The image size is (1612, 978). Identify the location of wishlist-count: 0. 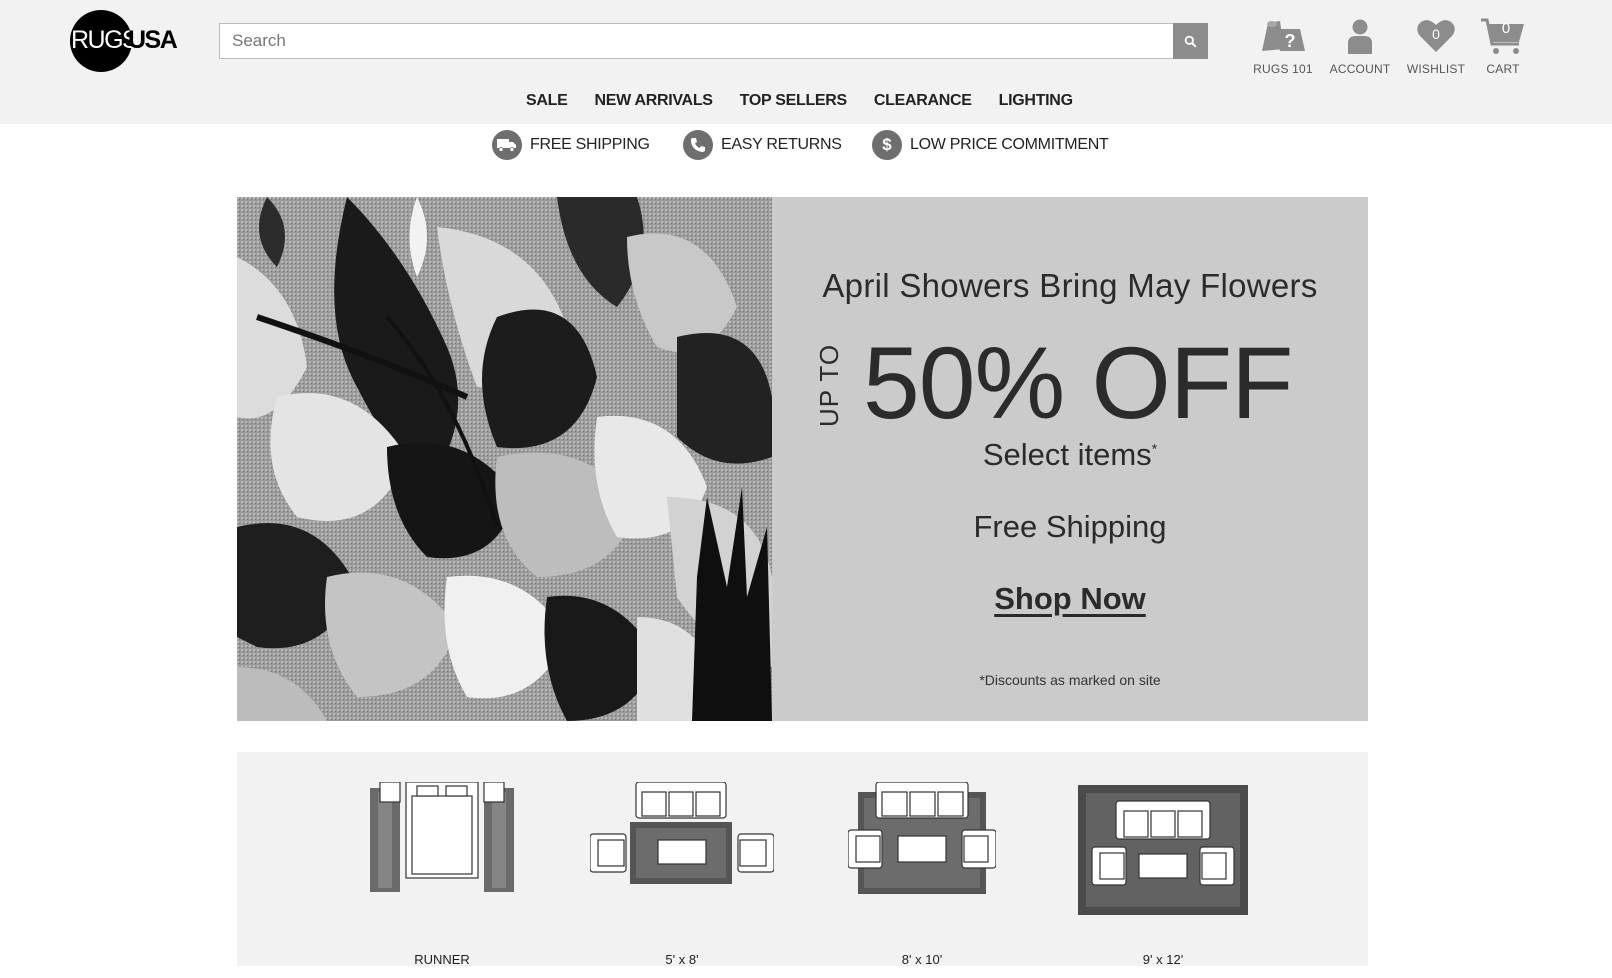
(1436, 34).